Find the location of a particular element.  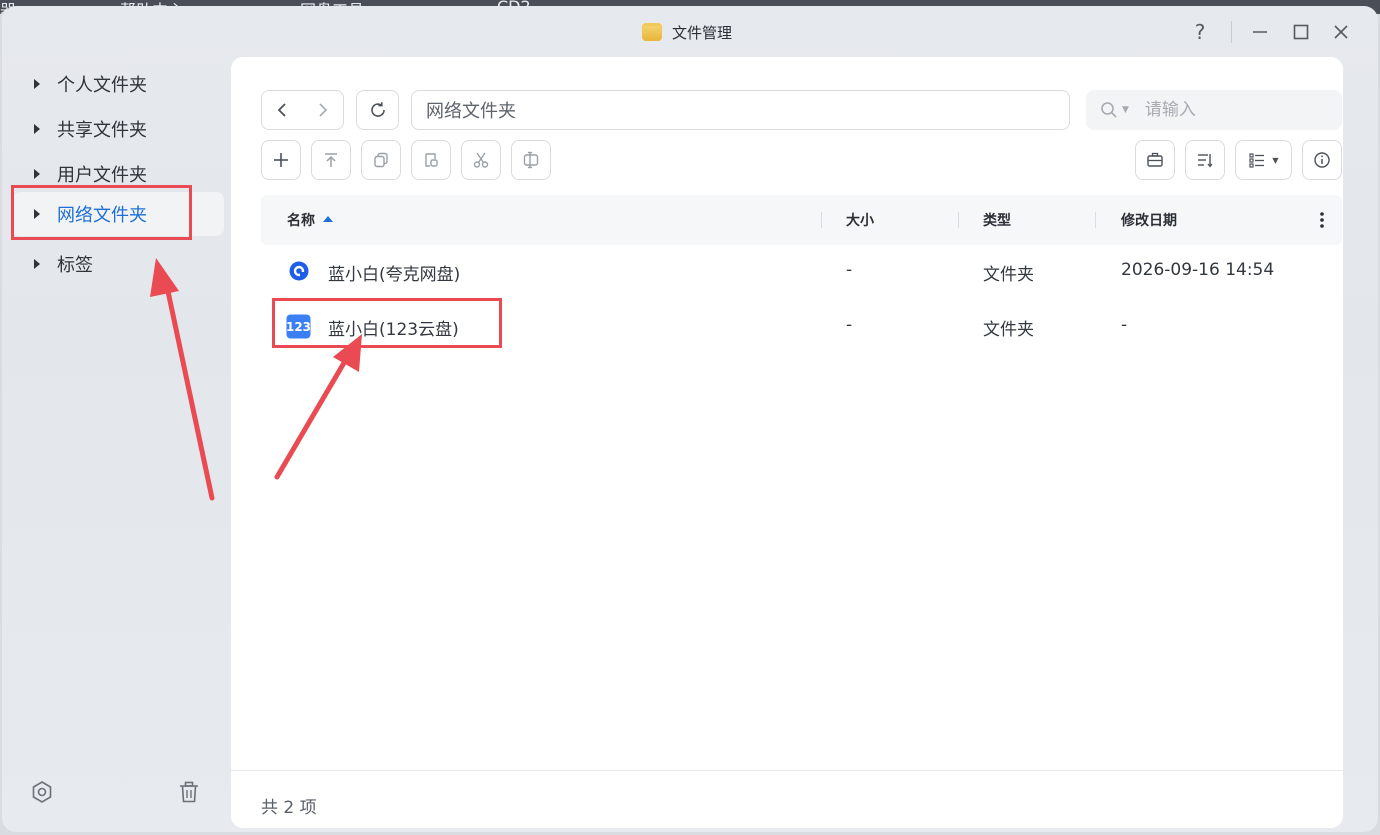

sort-button is located at coordinates (1205, 160).